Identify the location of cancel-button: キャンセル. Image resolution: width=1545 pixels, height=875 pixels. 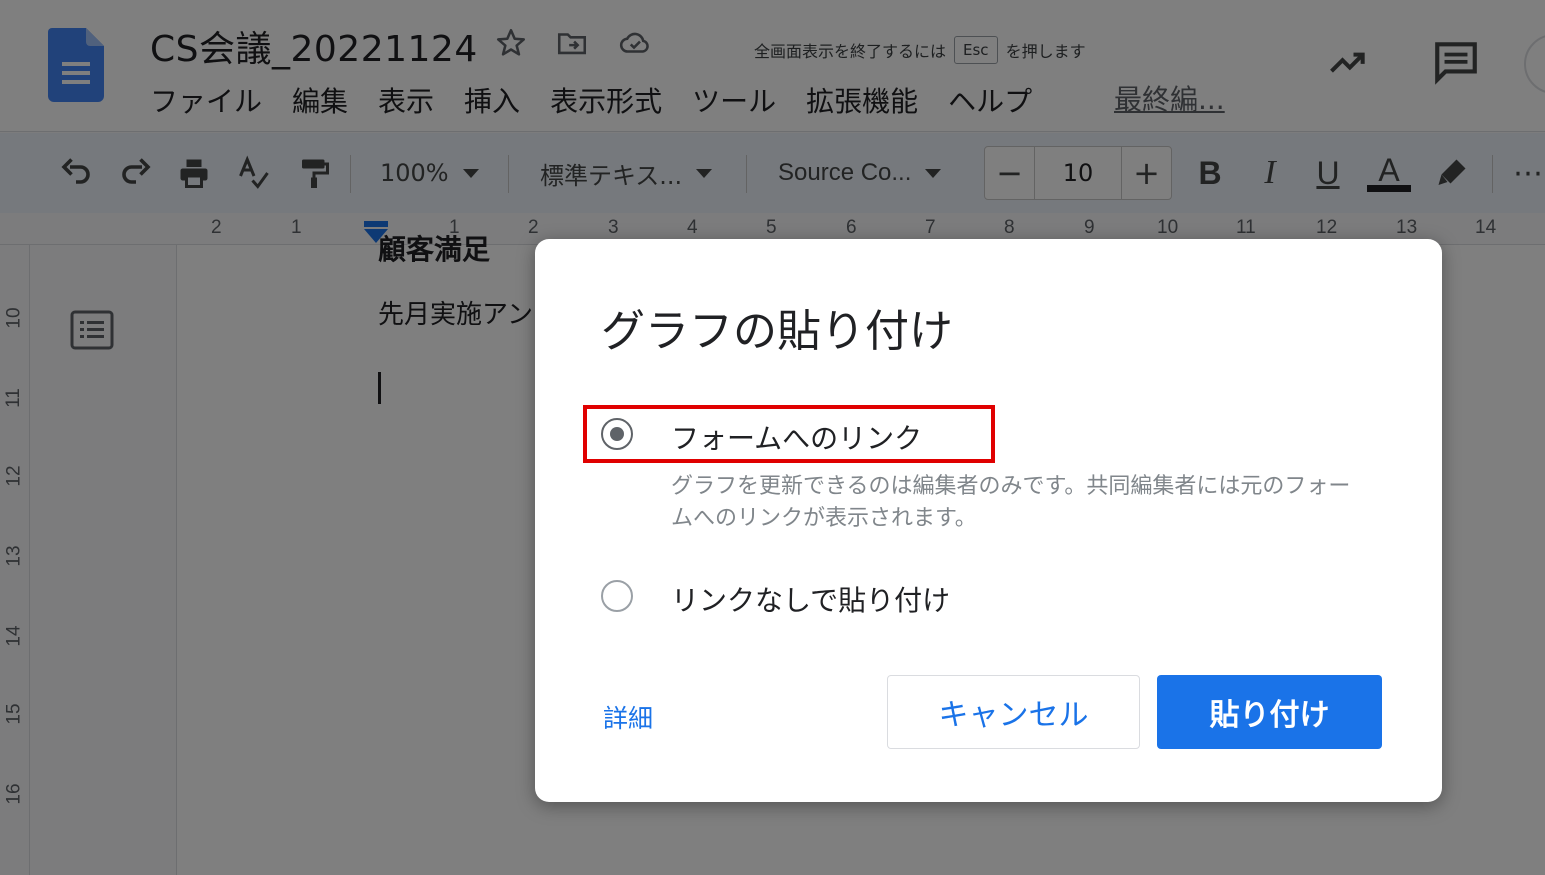
(1013, 712).